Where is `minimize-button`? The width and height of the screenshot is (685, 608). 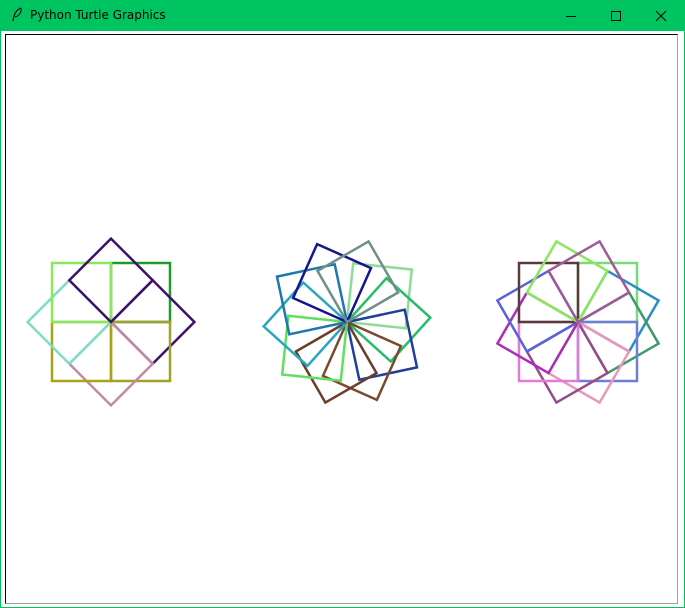
minimize-button is located at coordinates (571, 15).